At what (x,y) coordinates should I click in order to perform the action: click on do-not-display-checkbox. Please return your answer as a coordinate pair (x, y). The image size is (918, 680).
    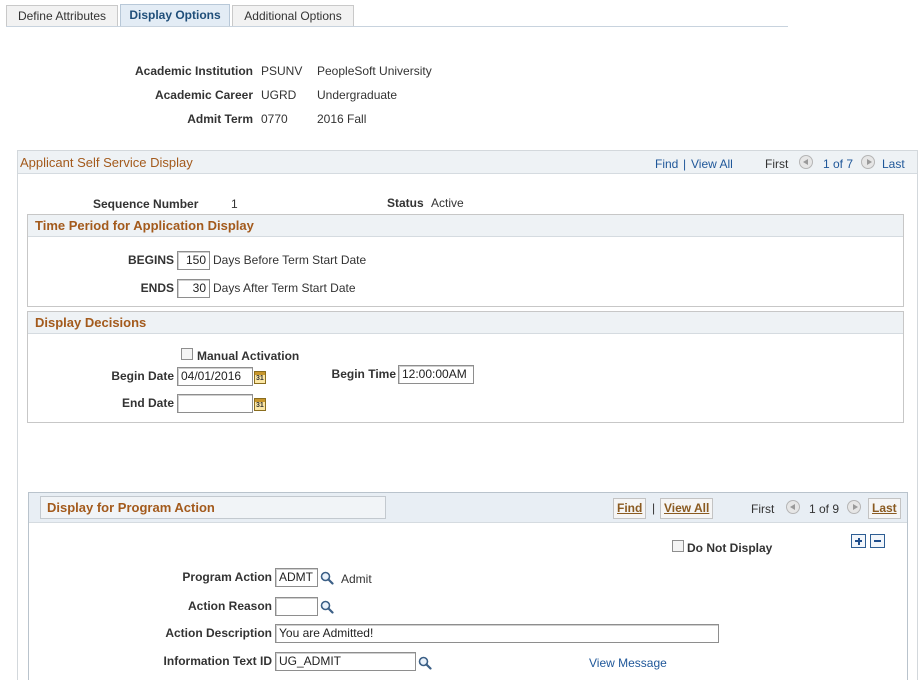
    Looking at the image, I should click on (678, 546).